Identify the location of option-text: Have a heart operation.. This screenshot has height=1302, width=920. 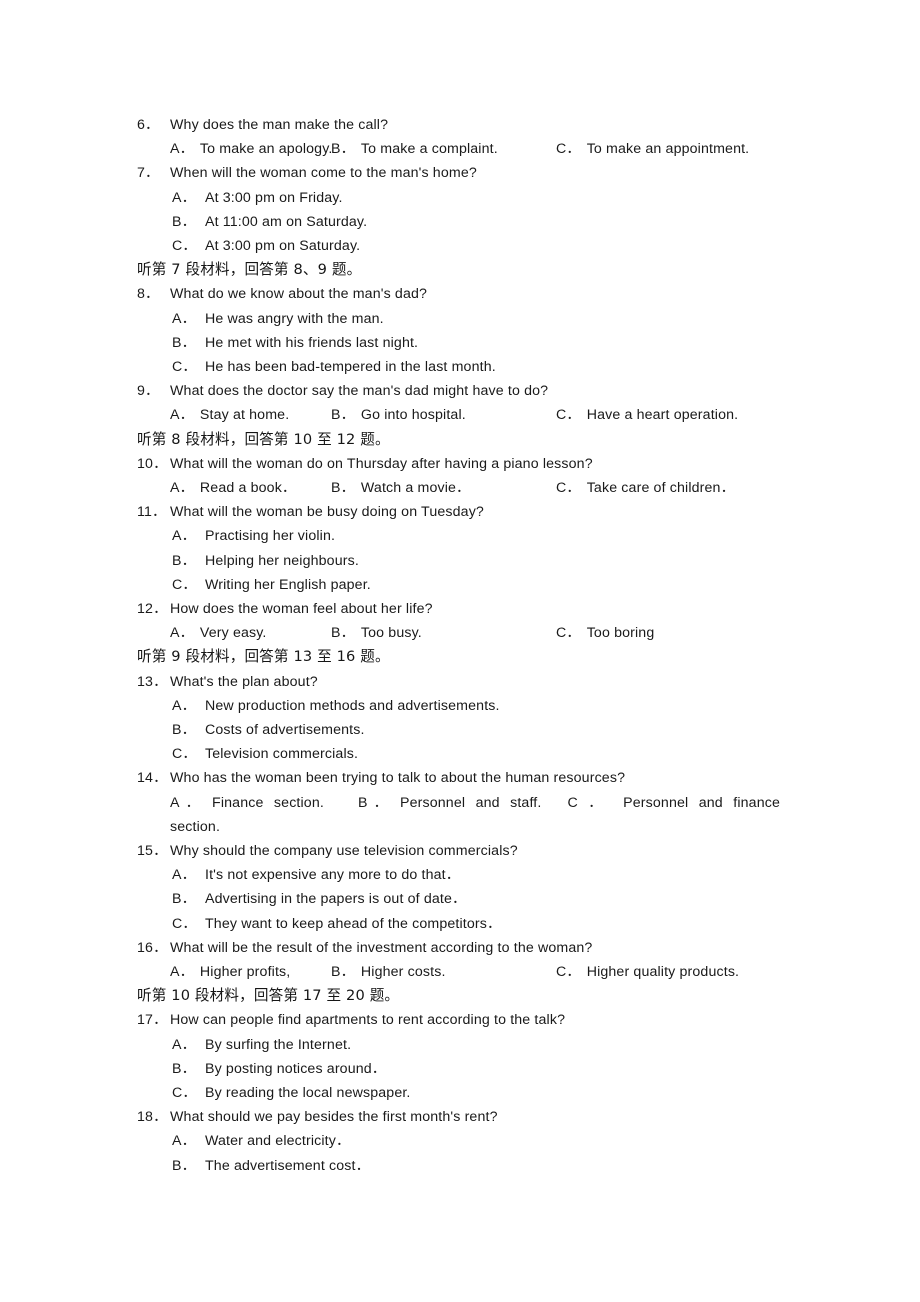
(662, 415).